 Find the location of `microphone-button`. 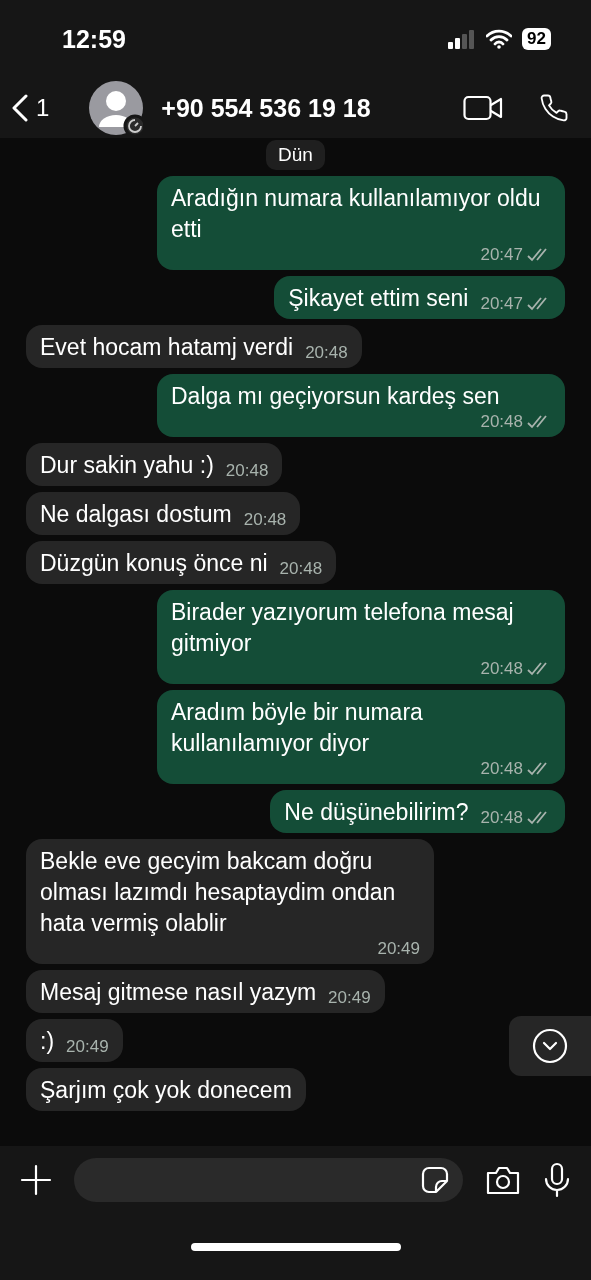

microphone-button is located at coordinates (557, 1180).